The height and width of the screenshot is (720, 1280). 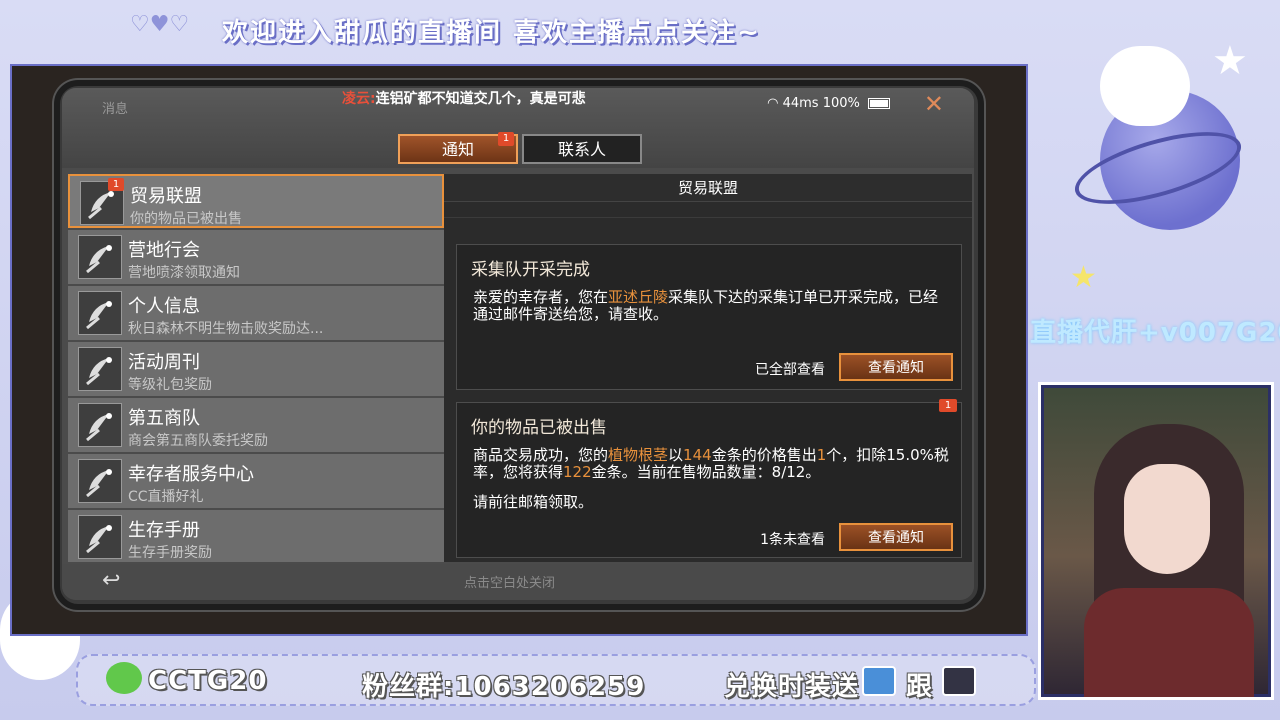 I want to click on info-banner: CCTG20 粉丝群:1063206259 兑换时装送 跟, so click(x=520, y=680).